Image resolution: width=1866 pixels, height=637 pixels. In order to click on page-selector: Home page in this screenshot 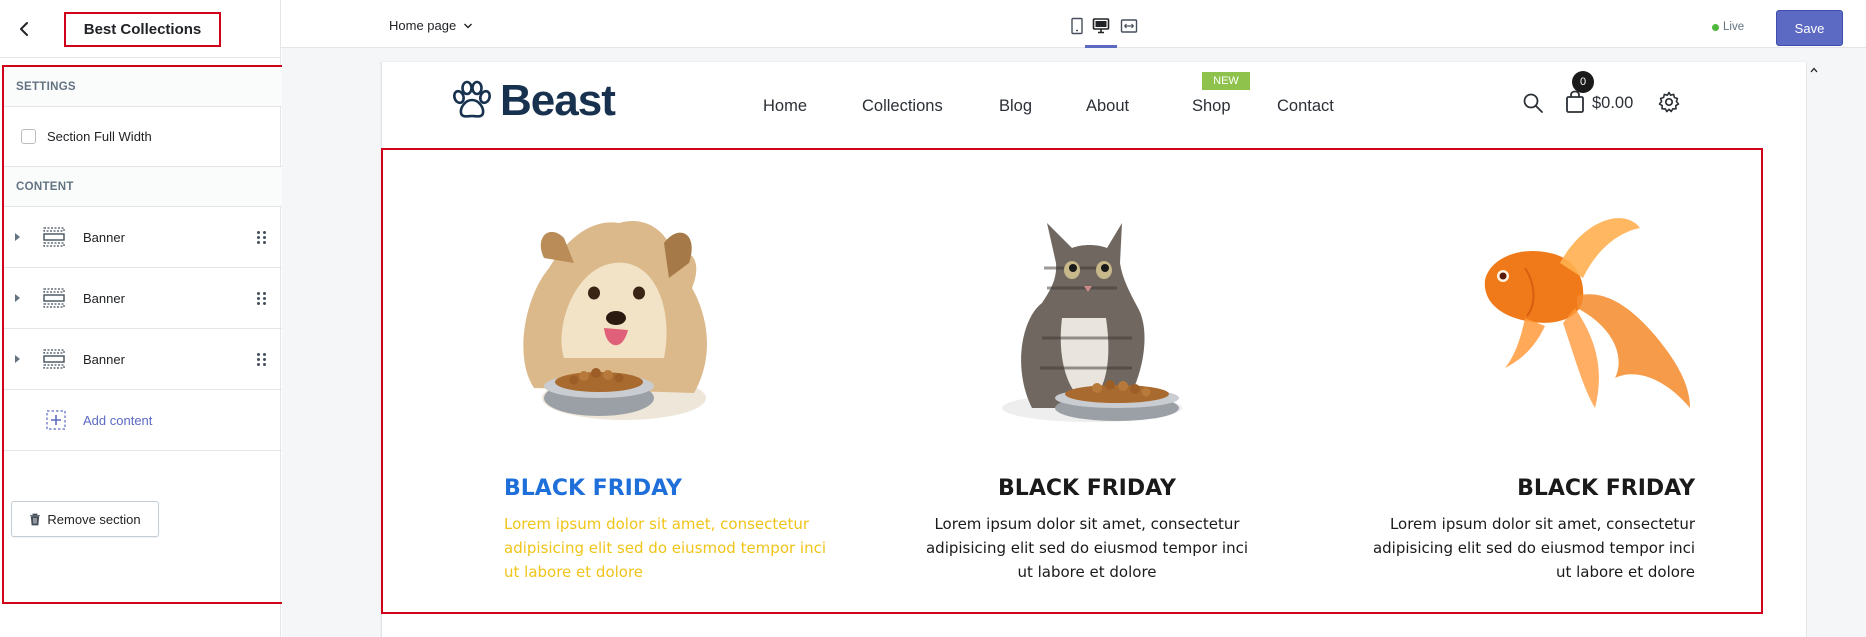, I will do `click(431, 25)`.